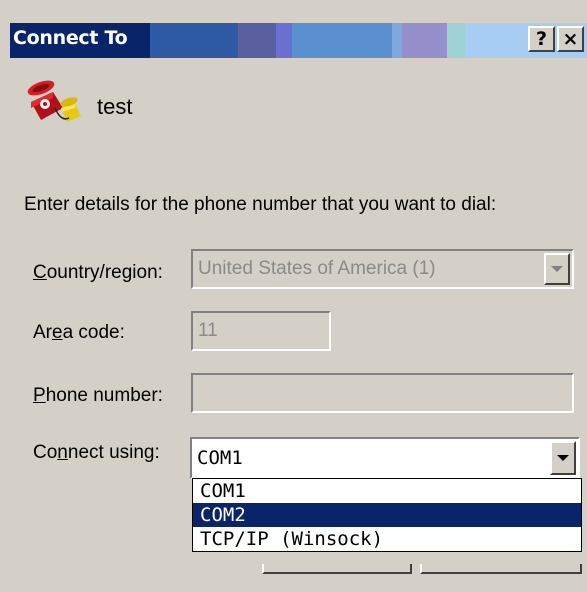 This screenshot has height=592, width=587. I want to click on connect-using-value: COM1, so click(220, 458).